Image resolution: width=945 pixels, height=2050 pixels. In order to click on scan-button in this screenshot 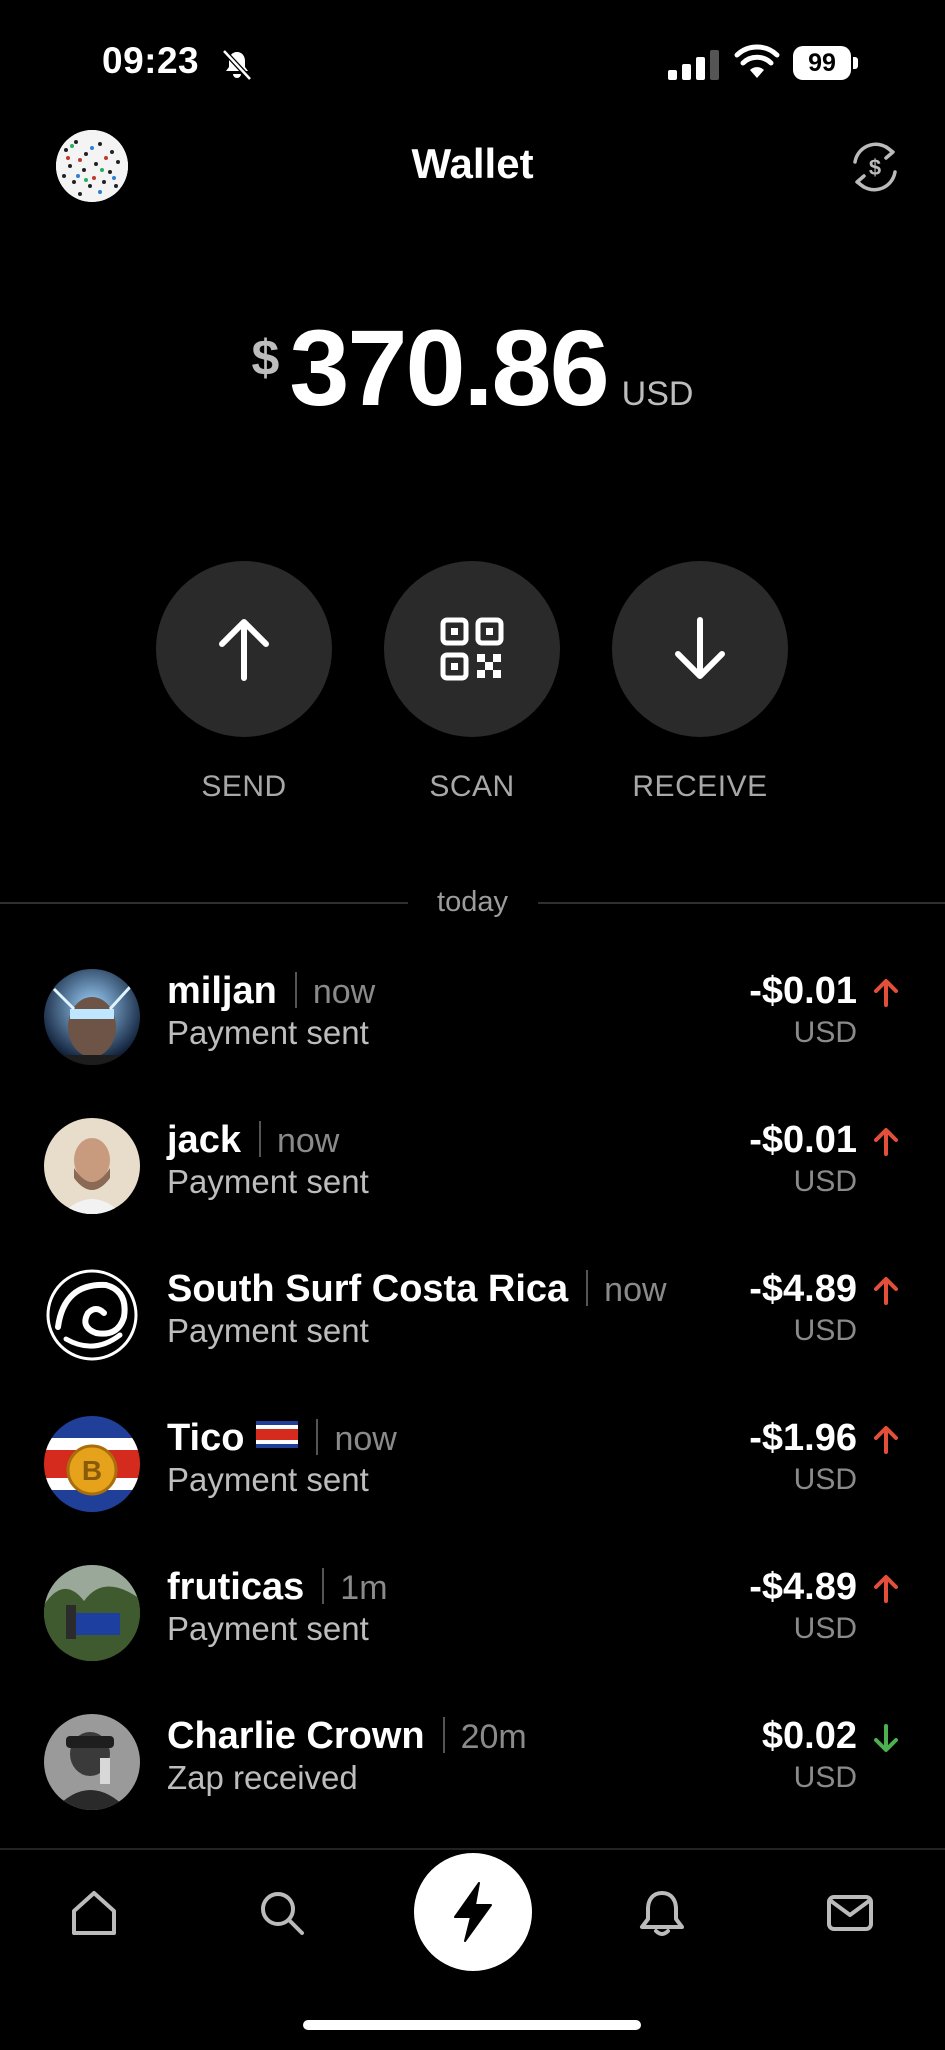, I will do `click(472, 649)`.